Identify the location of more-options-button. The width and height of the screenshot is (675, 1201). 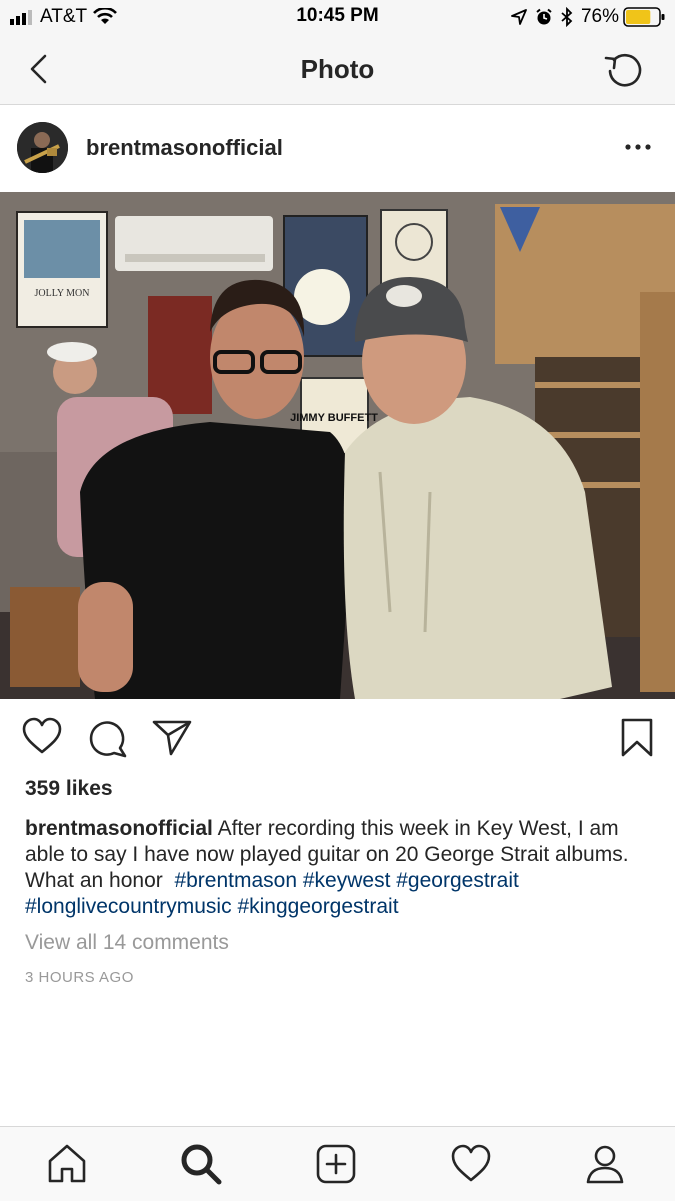
(638, 147).